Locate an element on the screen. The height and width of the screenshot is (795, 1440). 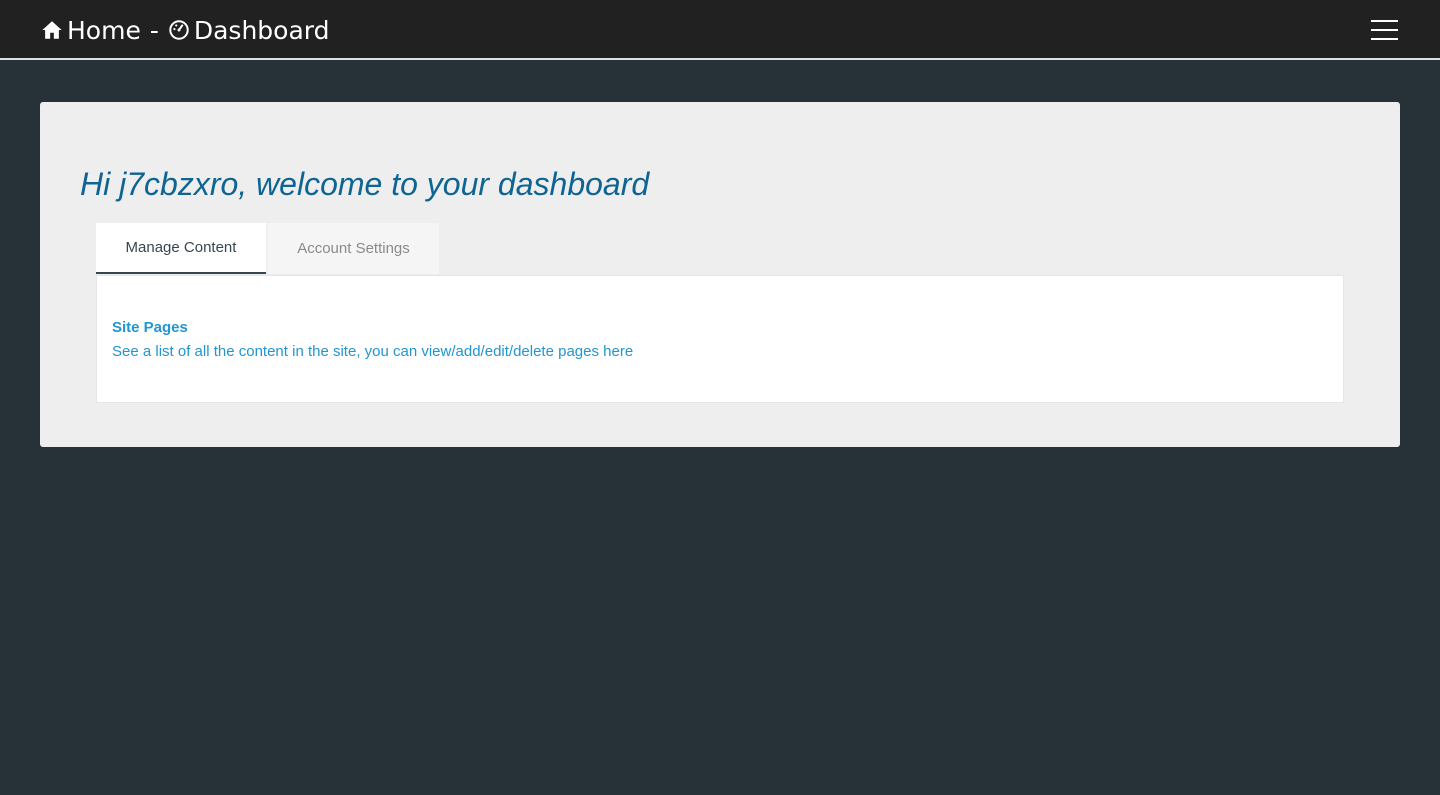
tab-account-settings: Account Settings is located at coordinates (353, 248).